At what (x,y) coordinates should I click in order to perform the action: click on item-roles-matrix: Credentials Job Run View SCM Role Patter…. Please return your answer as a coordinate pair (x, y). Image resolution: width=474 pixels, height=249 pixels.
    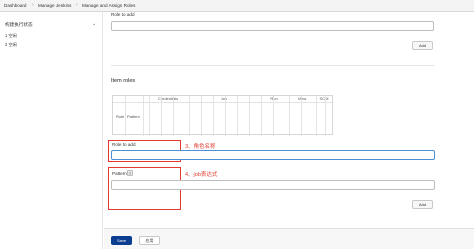
    Looking at the image, I should click on (223, 115).